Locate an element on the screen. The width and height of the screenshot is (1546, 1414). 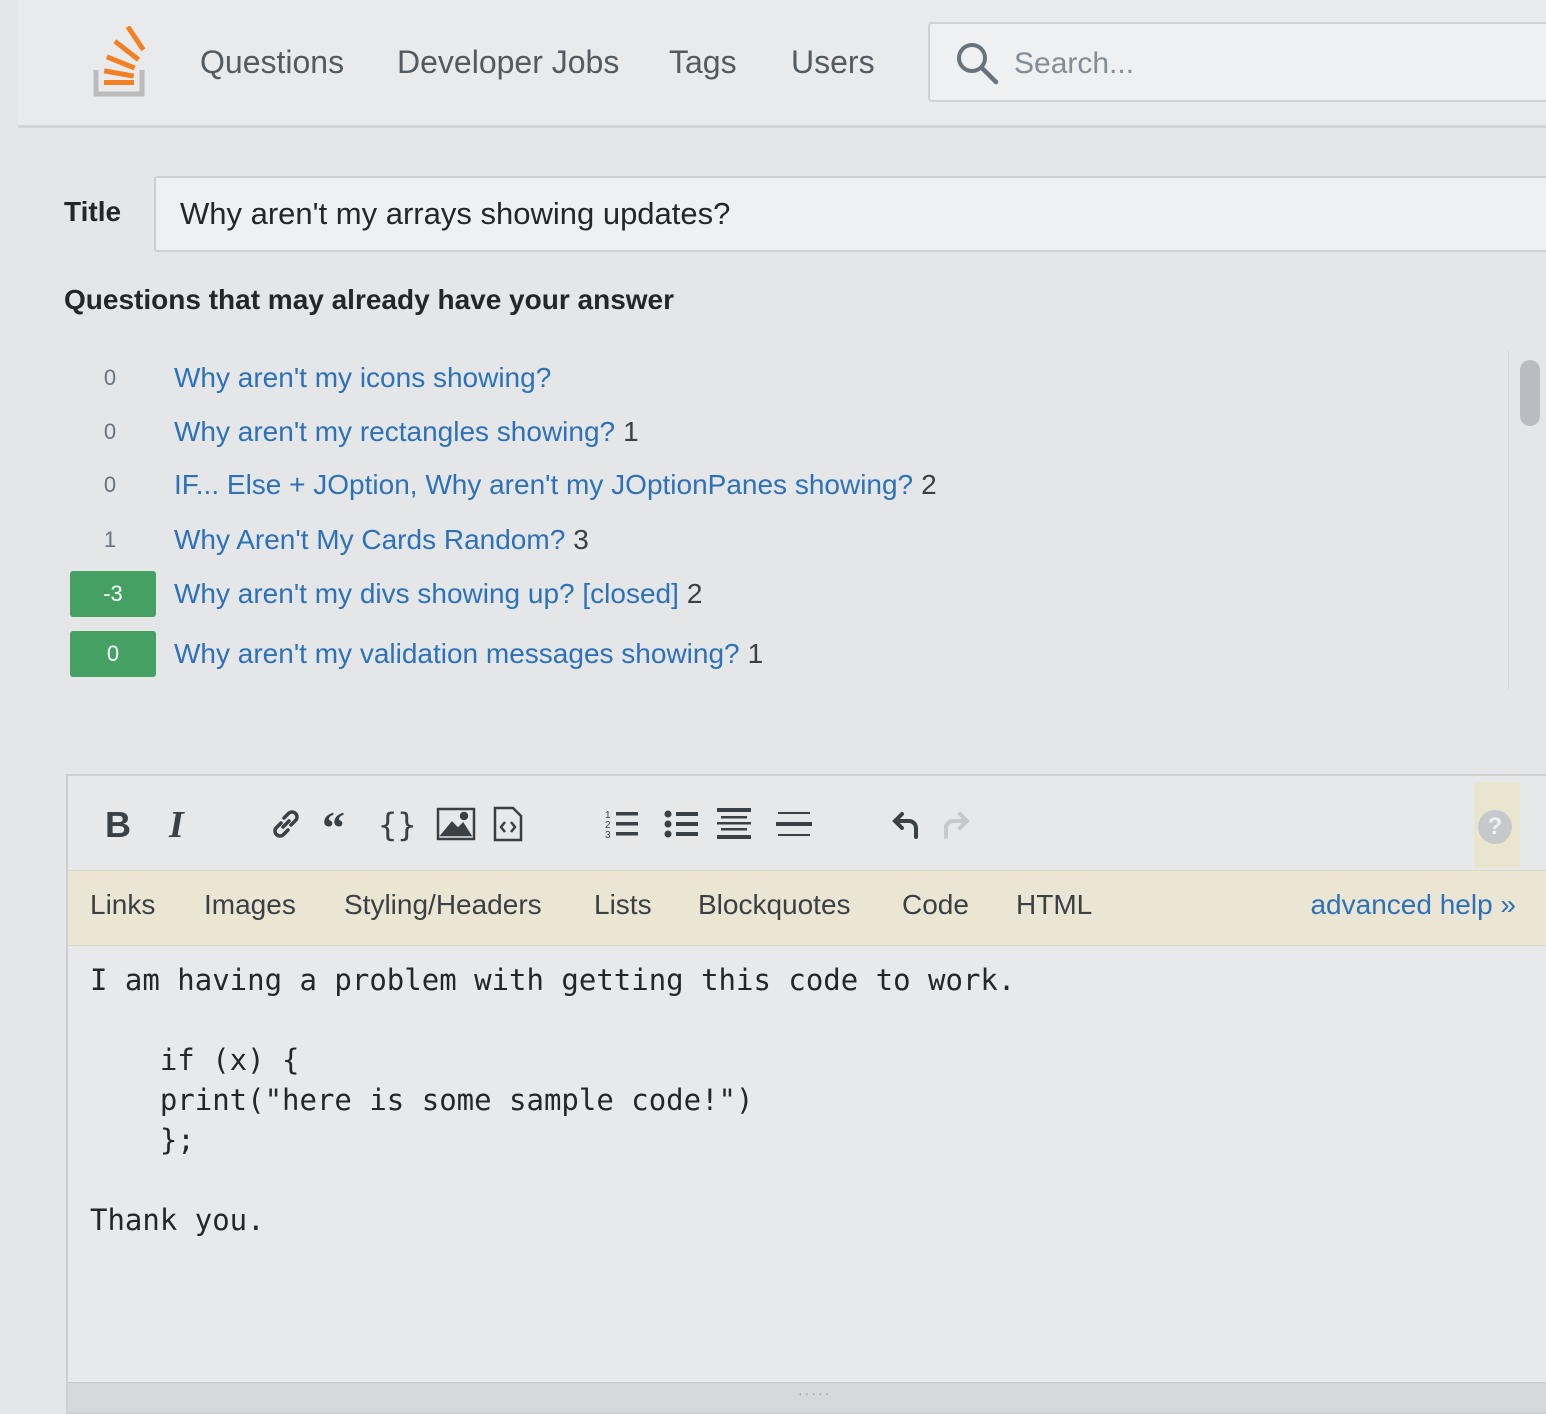
bulleted-list-icon is located at coordinates (682, 824).